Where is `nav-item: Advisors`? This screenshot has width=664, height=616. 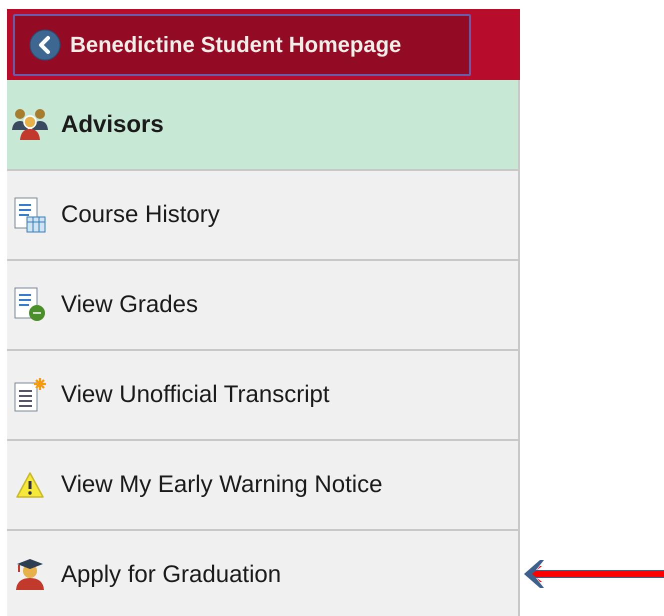
nav-item: Advisors is located at coordinates (262, 125).